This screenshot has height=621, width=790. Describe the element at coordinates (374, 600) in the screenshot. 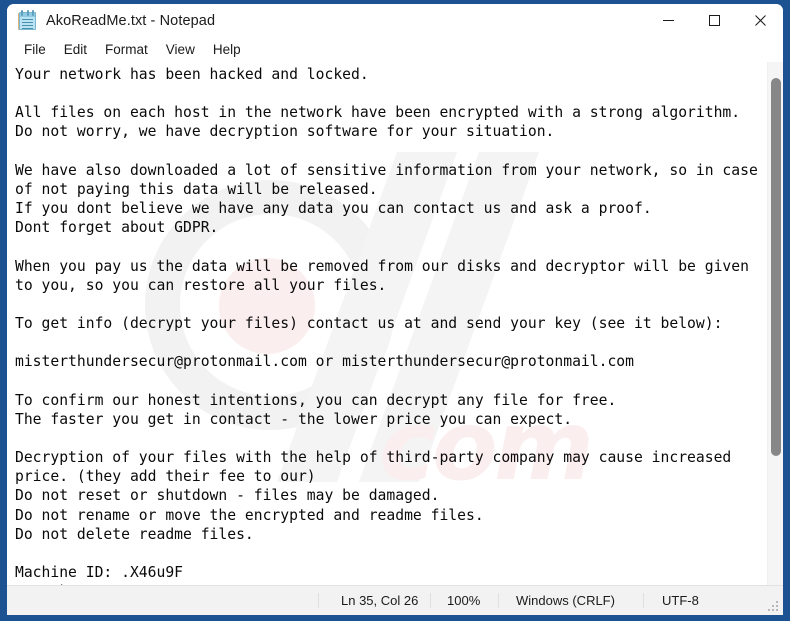

I see `status-cursor-position: Ln 35, Col 26` at that location.